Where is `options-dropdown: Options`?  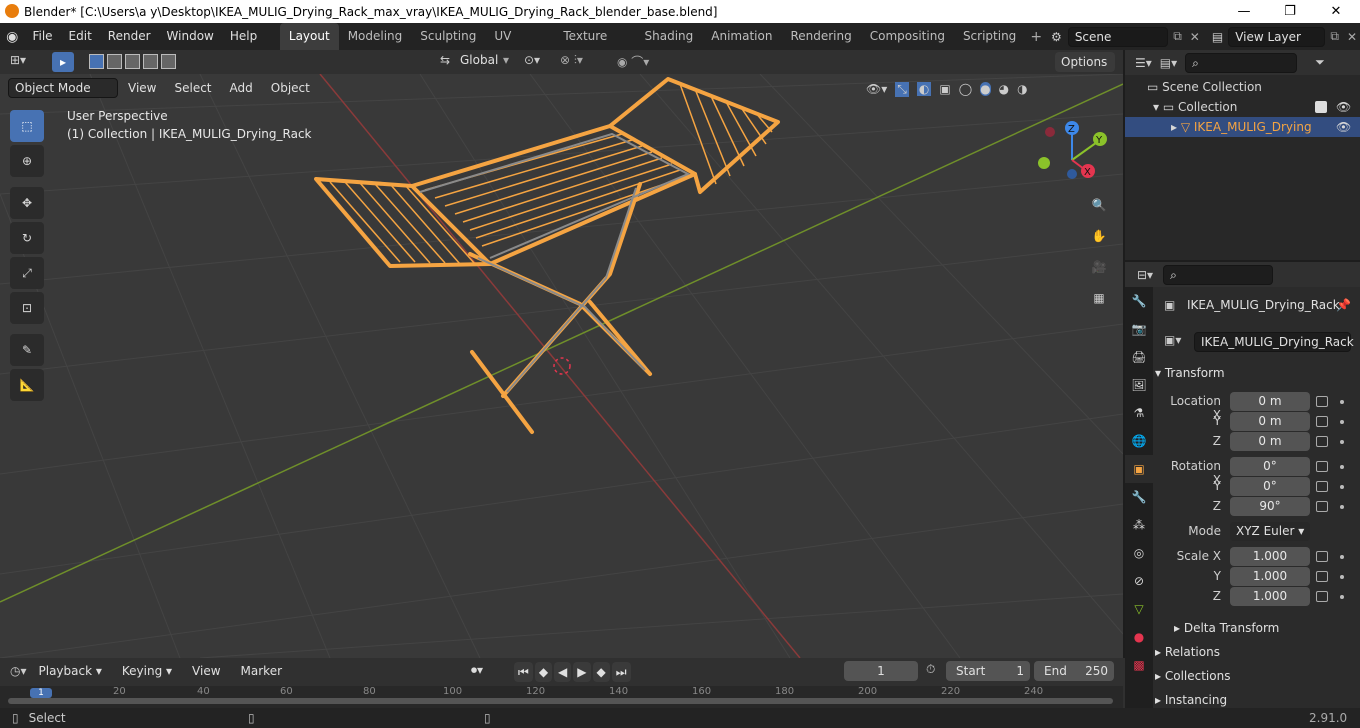 options-dropdown: Options is located at coordinates (1085, 62).